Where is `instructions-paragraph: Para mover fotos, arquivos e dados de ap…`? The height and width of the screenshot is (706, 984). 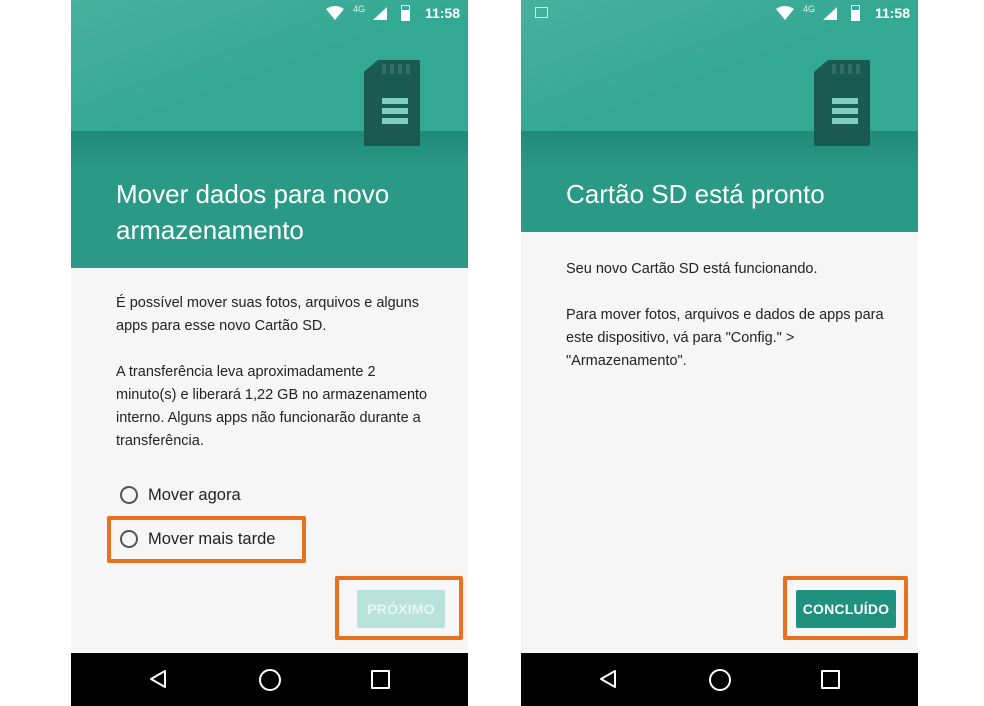
instructions-paragraph: Para mover fotos, arquivos e dados de ap… is located at coordinates (725, 338).